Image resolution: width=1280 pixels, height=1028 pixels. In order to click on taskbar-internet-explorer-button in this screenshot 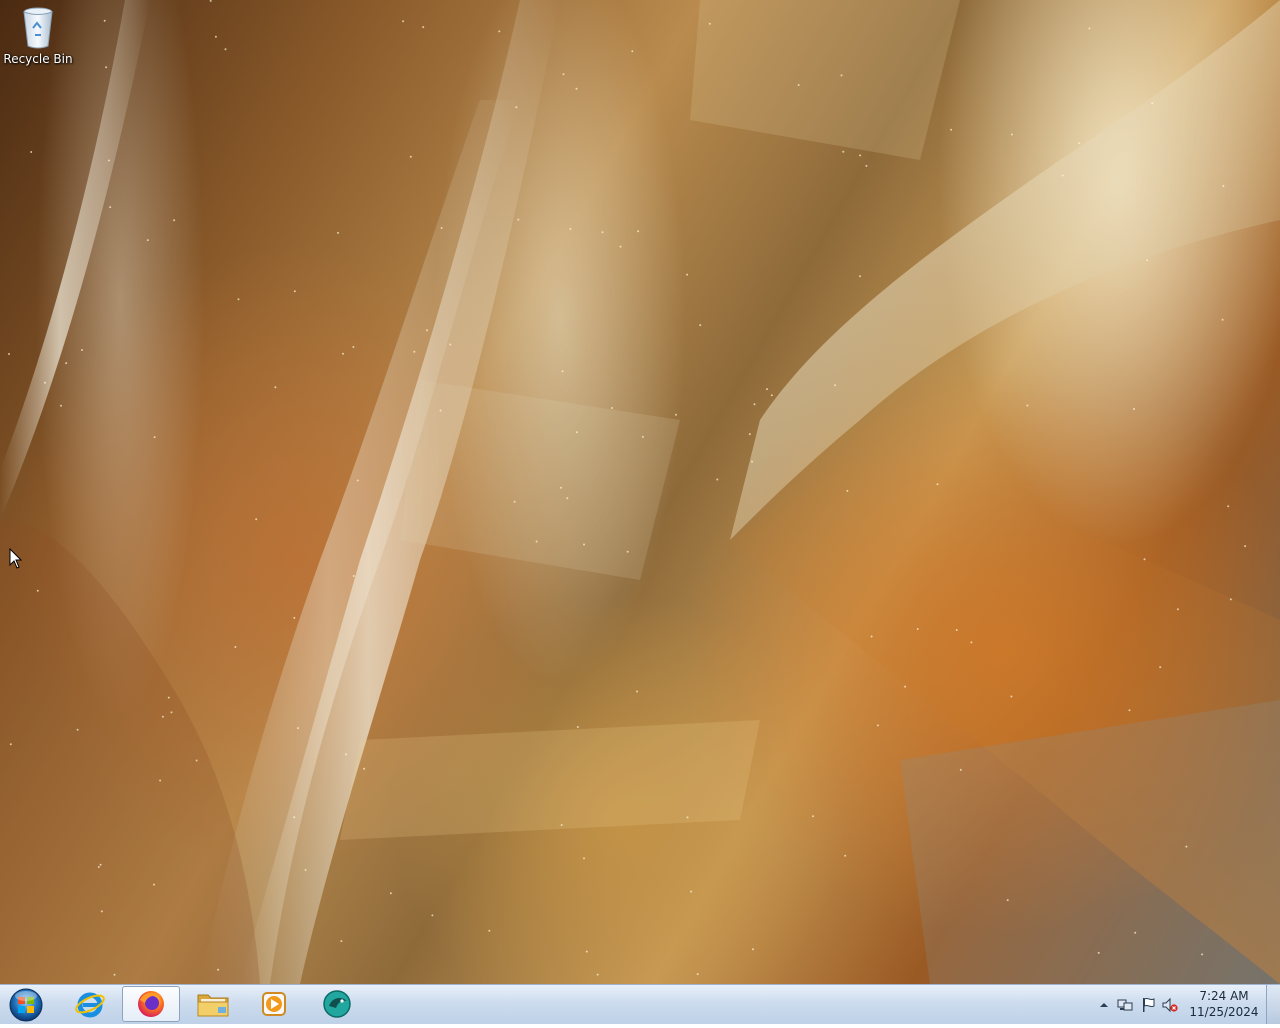, I will do `click(90, 1004)`.